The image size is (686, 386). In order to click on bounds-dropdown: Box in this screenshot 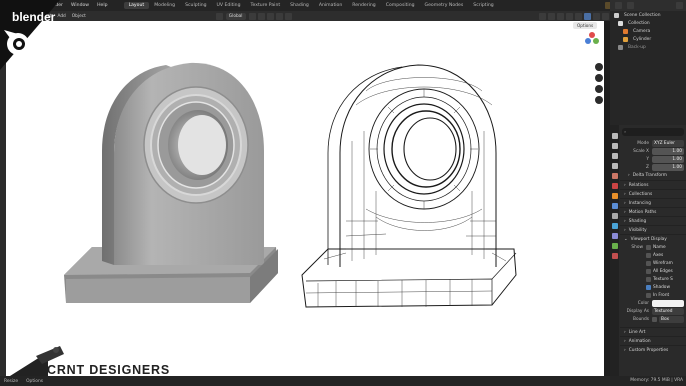, I will do `click(671, 319)`.